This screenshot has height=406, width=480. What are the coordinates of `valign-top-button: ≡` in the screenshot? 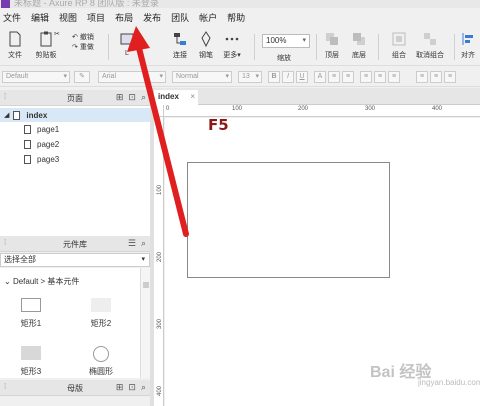 It's located at (422, 77).